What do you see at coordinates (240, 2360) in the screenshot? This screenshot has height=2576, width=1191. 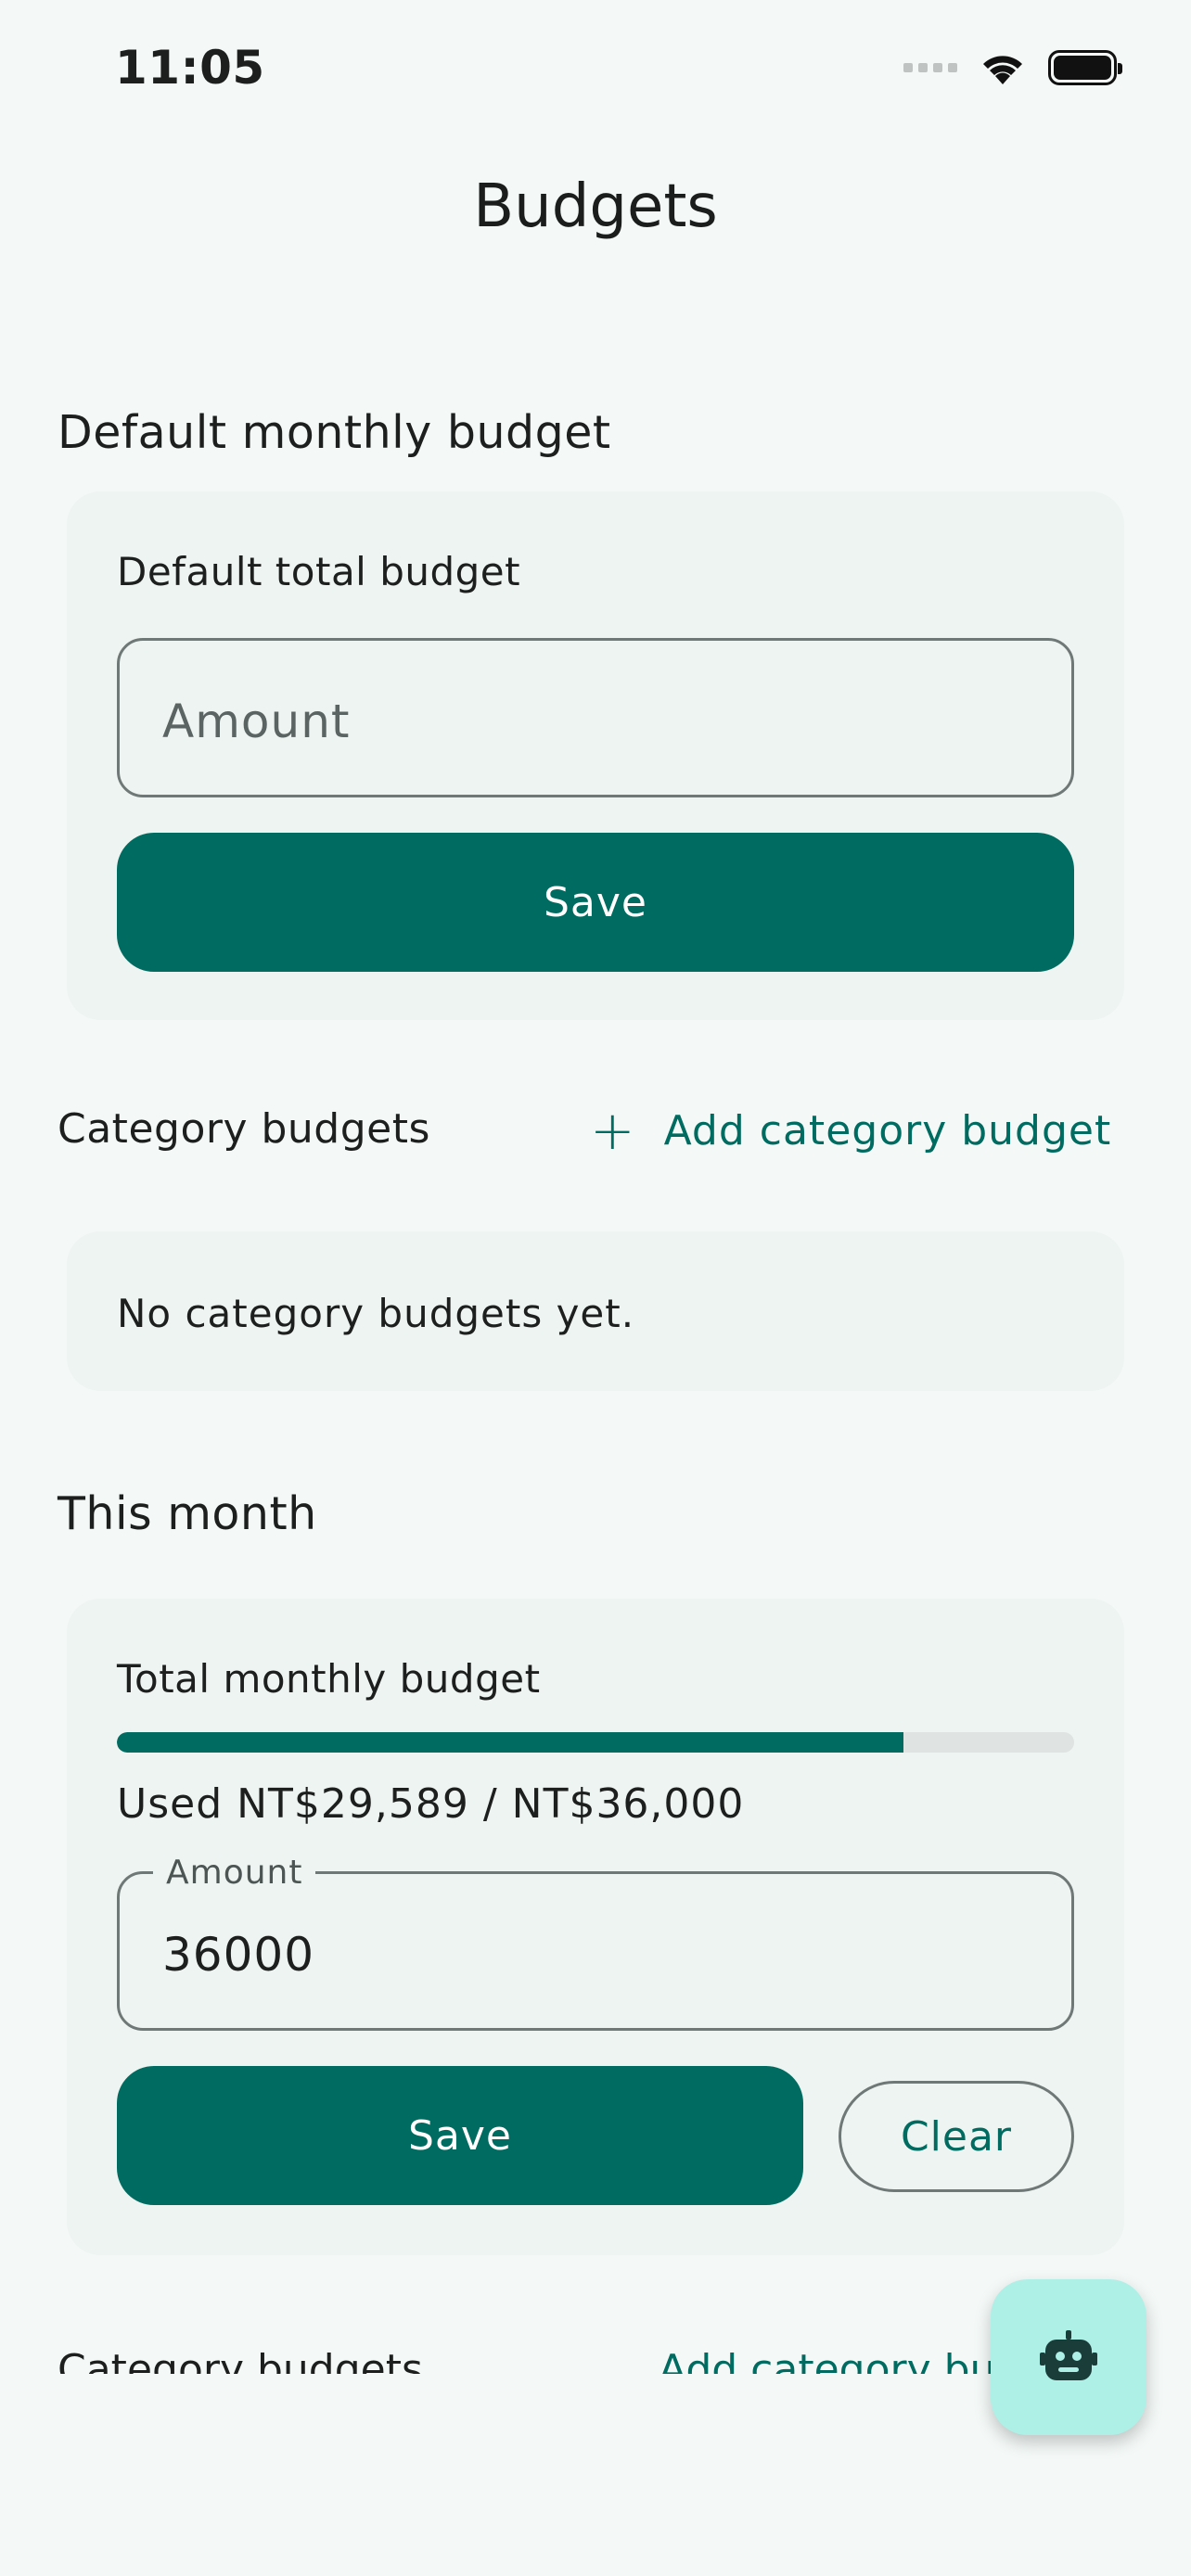 I see `cutoff-left-text: Category budgets` at bounding box center [240, 2360].